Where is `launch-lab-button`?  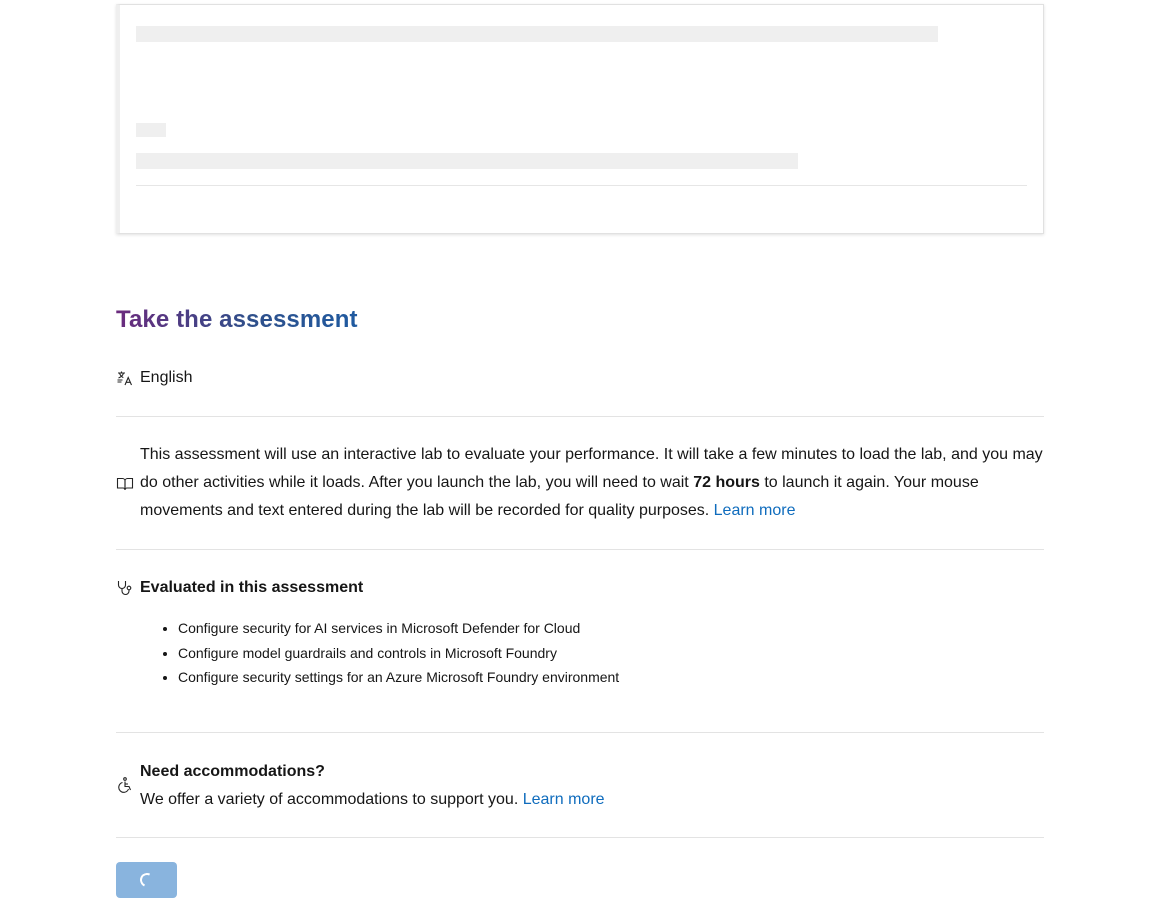
launch-lab-button is located at coordinates (146, 880).